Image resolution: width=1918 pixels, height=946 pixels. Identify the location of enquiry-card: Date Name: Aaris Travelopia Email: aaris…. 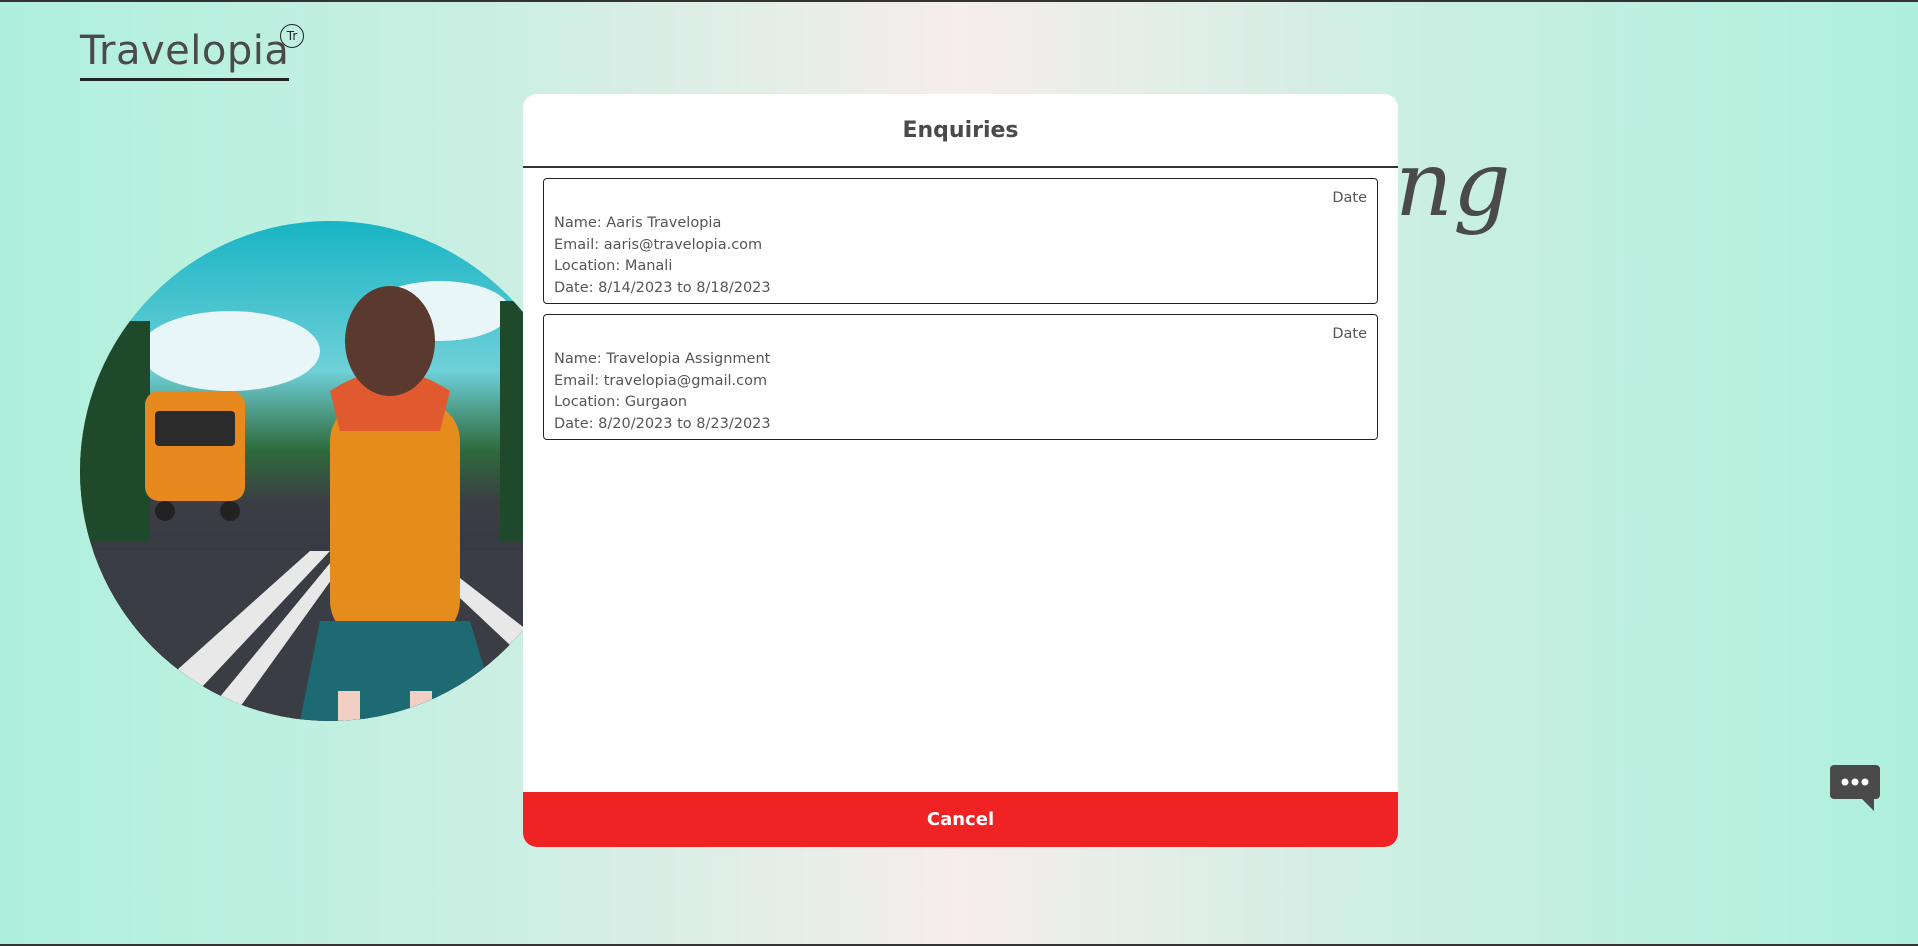
(960, 241).